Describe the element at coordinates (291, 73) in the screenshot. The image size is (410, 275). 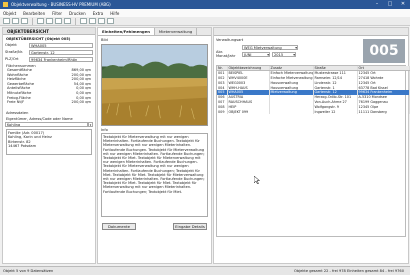
I see `table-cell: Einfach Mieterverwaltung` at that location.